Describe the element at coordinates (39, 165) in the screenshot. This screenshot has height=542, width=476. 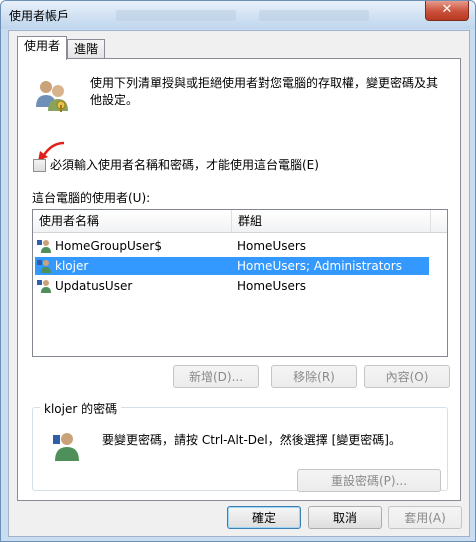
I see `require-login-checkbox` at that location.